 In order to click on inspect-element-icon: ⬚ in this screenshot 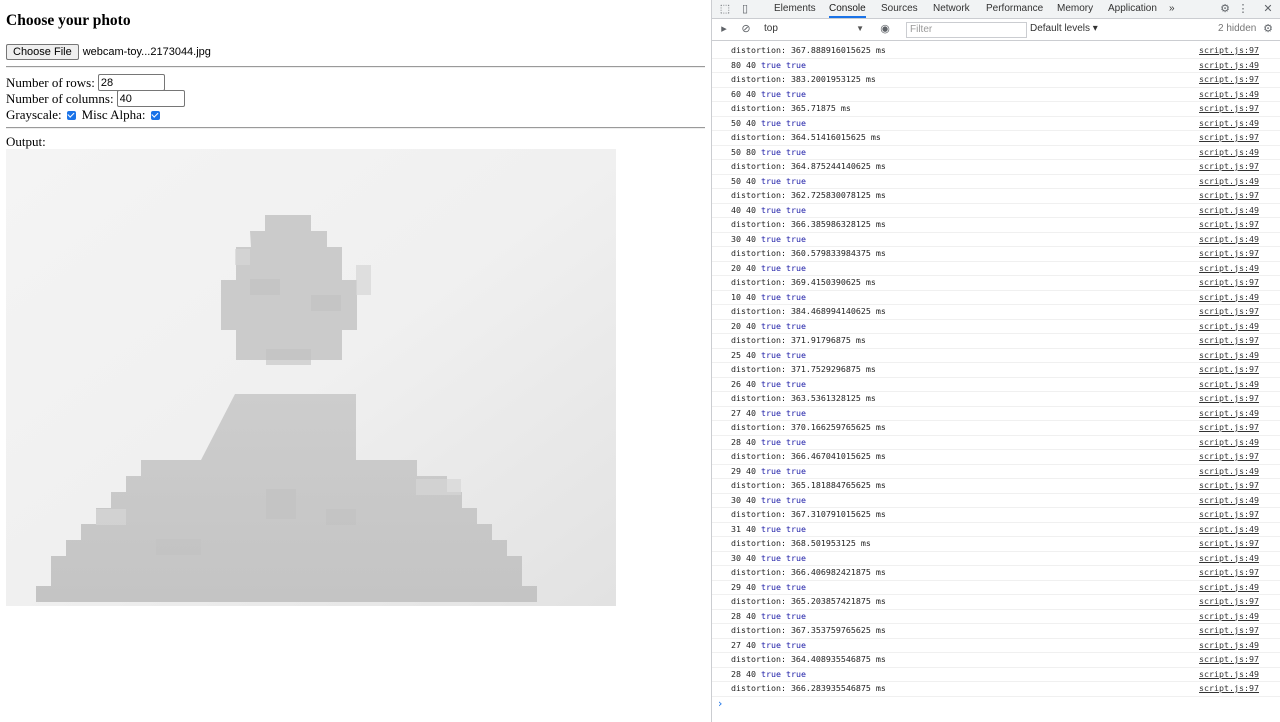, I will do `click(725, 9)`.